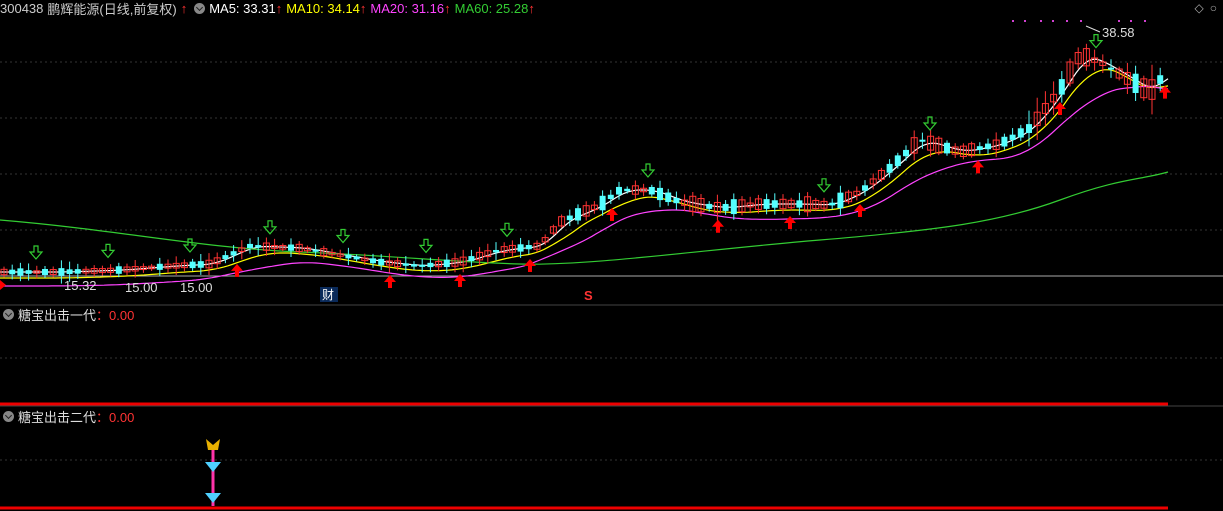 The width and height of the screenshot is (1223, 511). Describe the element at coordinates (115, 315) in the screenshot. I see `pane1-value: ：0.00` at that location.